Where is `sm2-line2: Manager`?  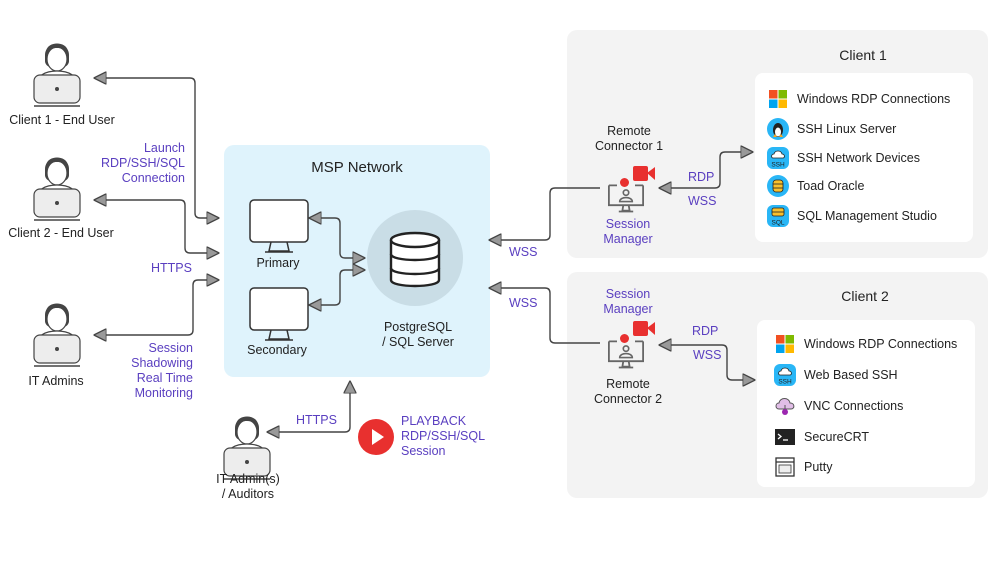
sm2-line2: Manager is located at coordinates (628, 309).